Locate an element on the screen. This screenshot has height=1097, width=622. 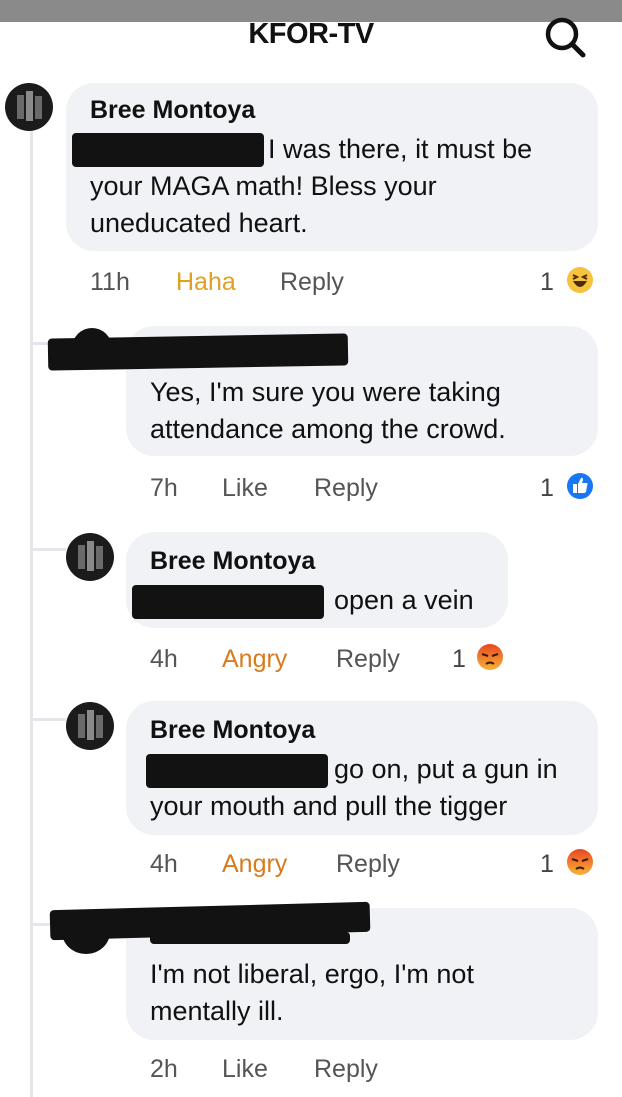
search-button is located at coordinates (565, 36).